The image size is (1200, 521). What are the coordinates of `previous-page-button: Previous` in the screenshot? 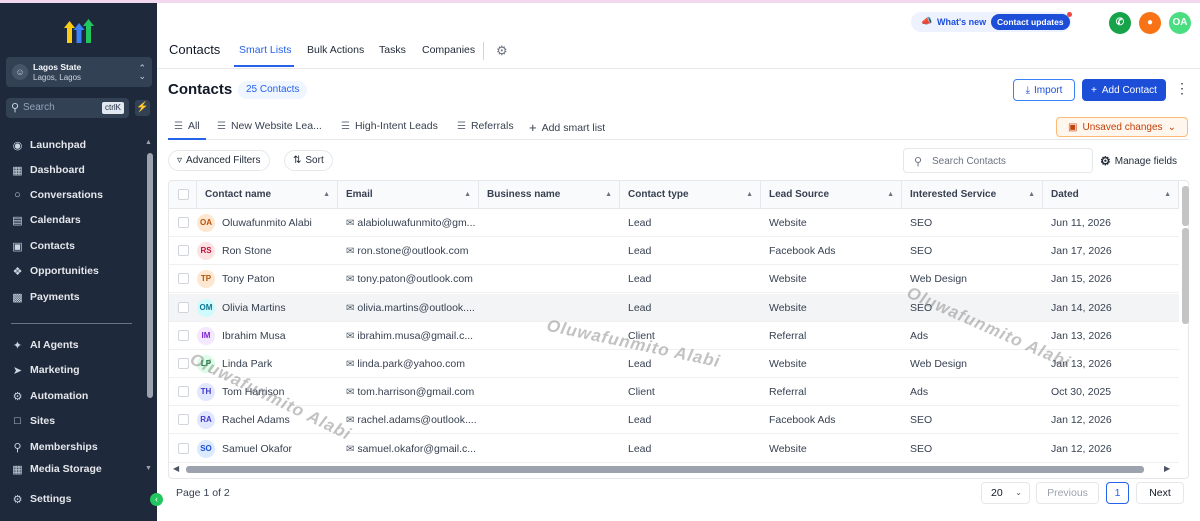 It's located at (1067, 493).